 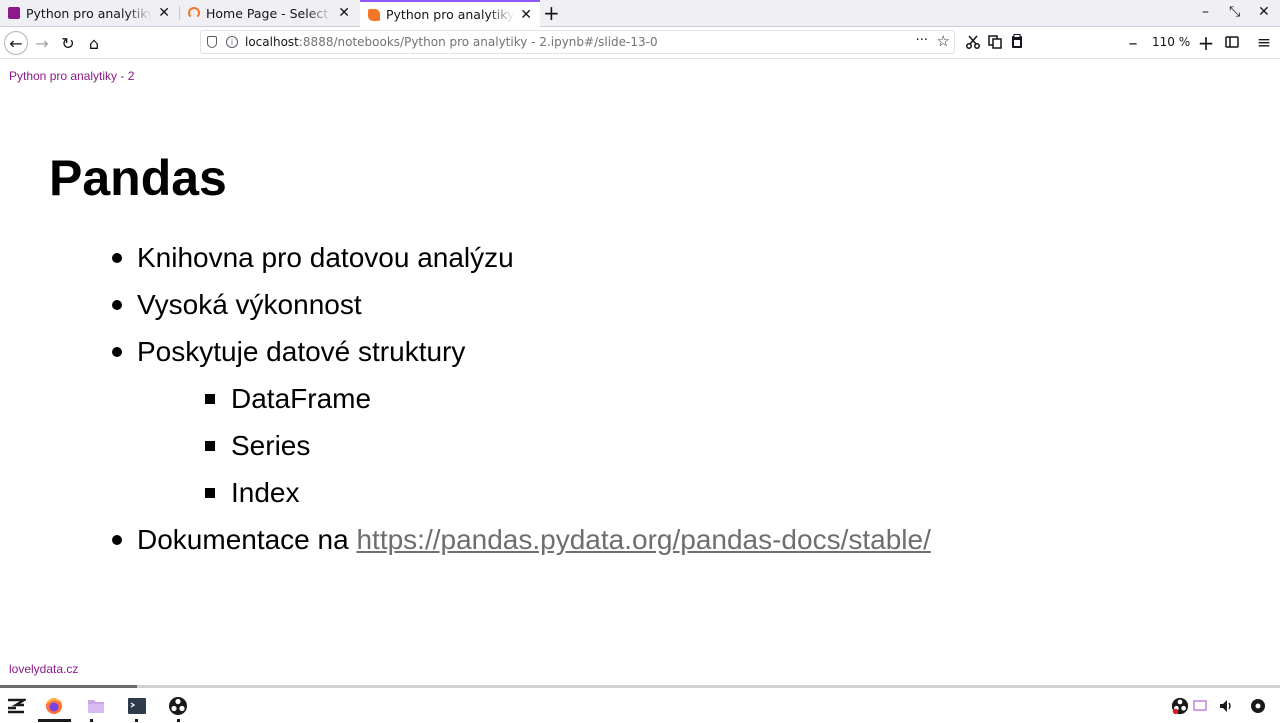 What do you see at coordinates (138, 178) in the screenshot?
I see `slide-heading: Pandas` at bounding box center [138, 178].